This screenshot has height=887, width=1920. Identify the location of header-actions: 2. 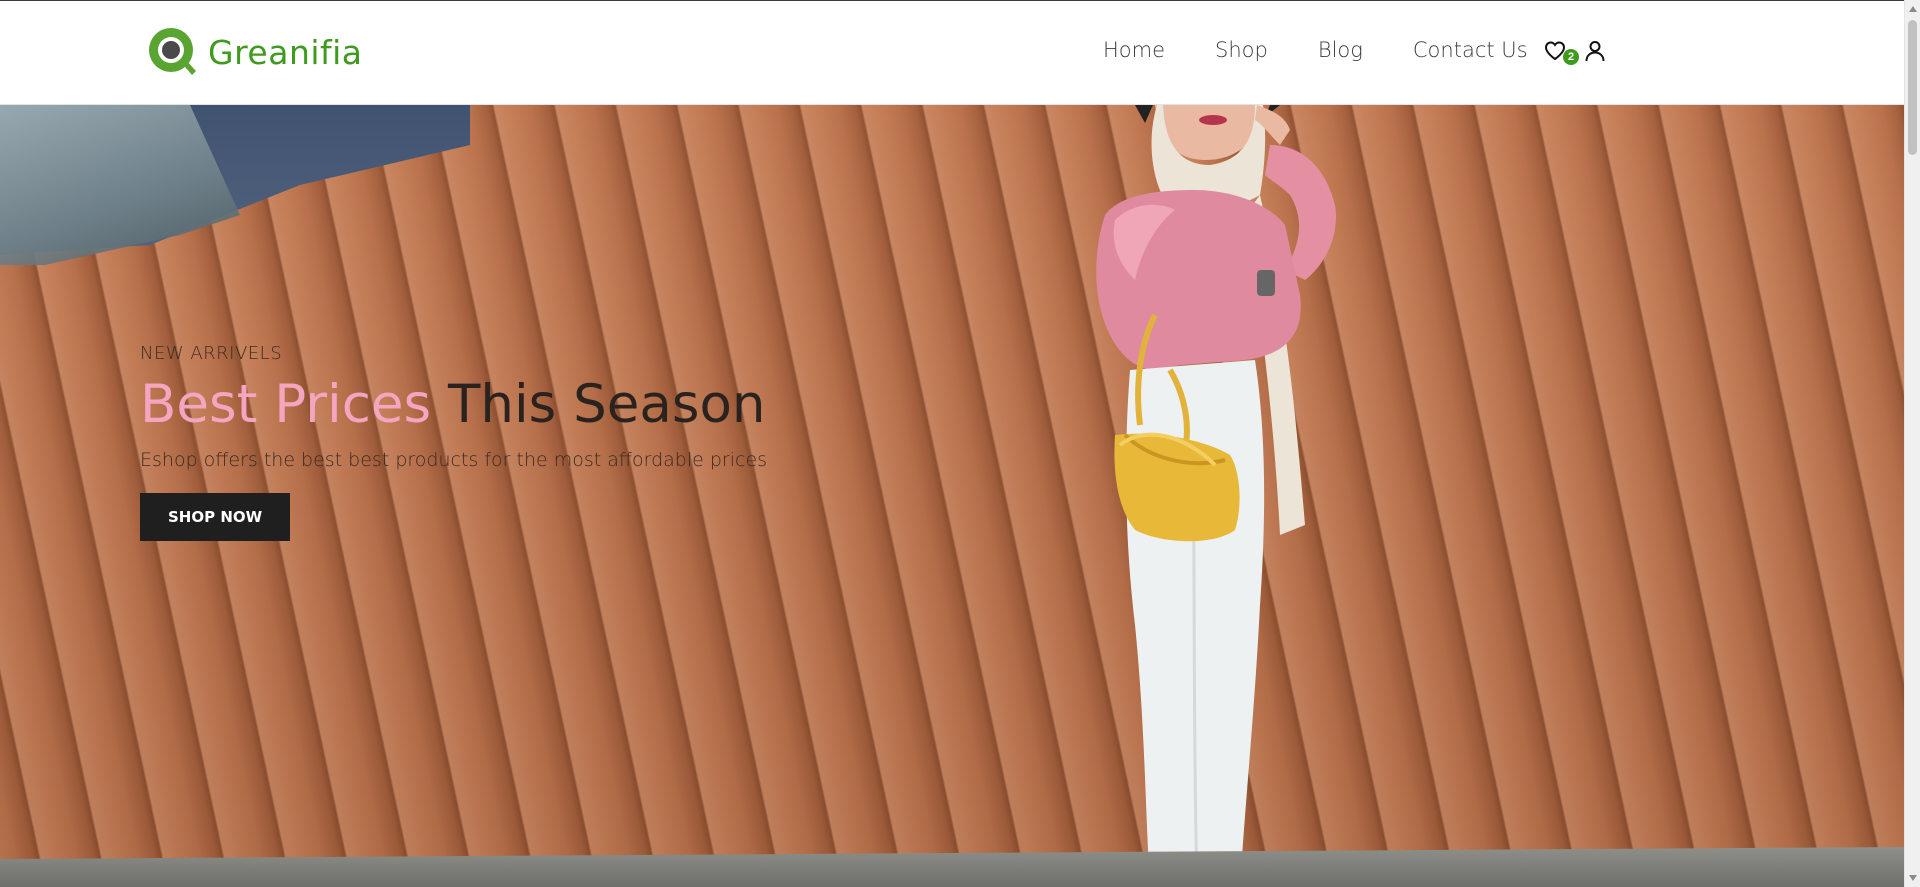
(1576, 52).